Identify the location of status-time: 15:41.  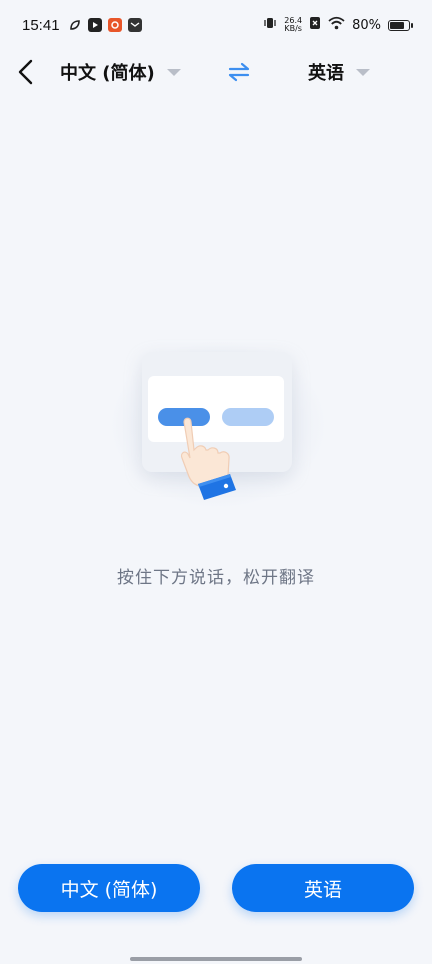
(41, 25).